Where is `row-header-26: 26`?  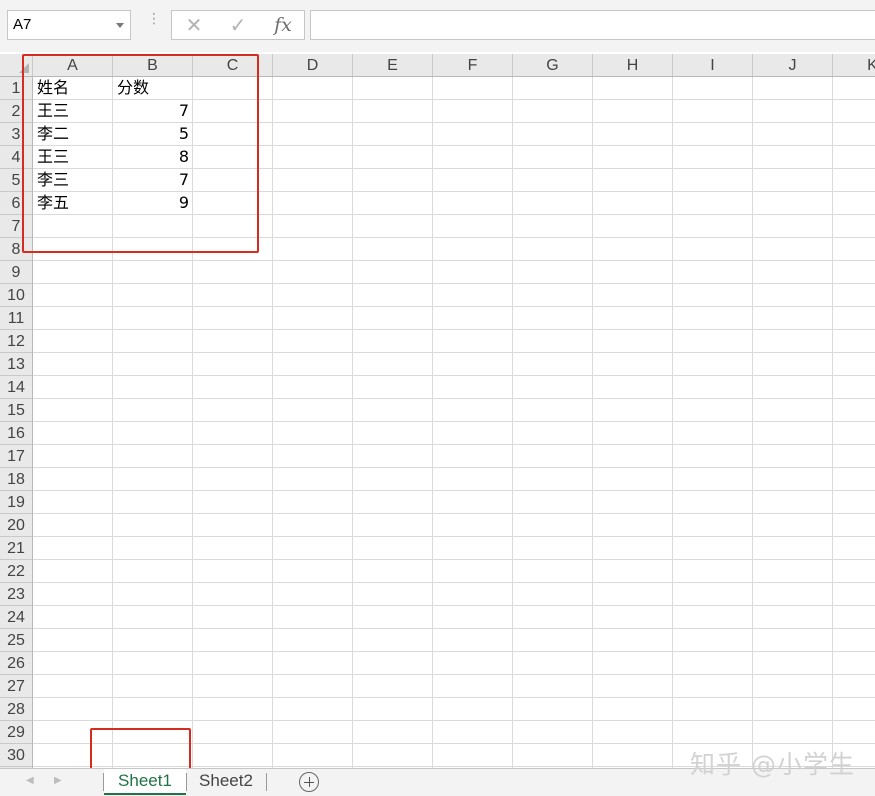
row-header-26: 26 is located at coordinates (16, 663).